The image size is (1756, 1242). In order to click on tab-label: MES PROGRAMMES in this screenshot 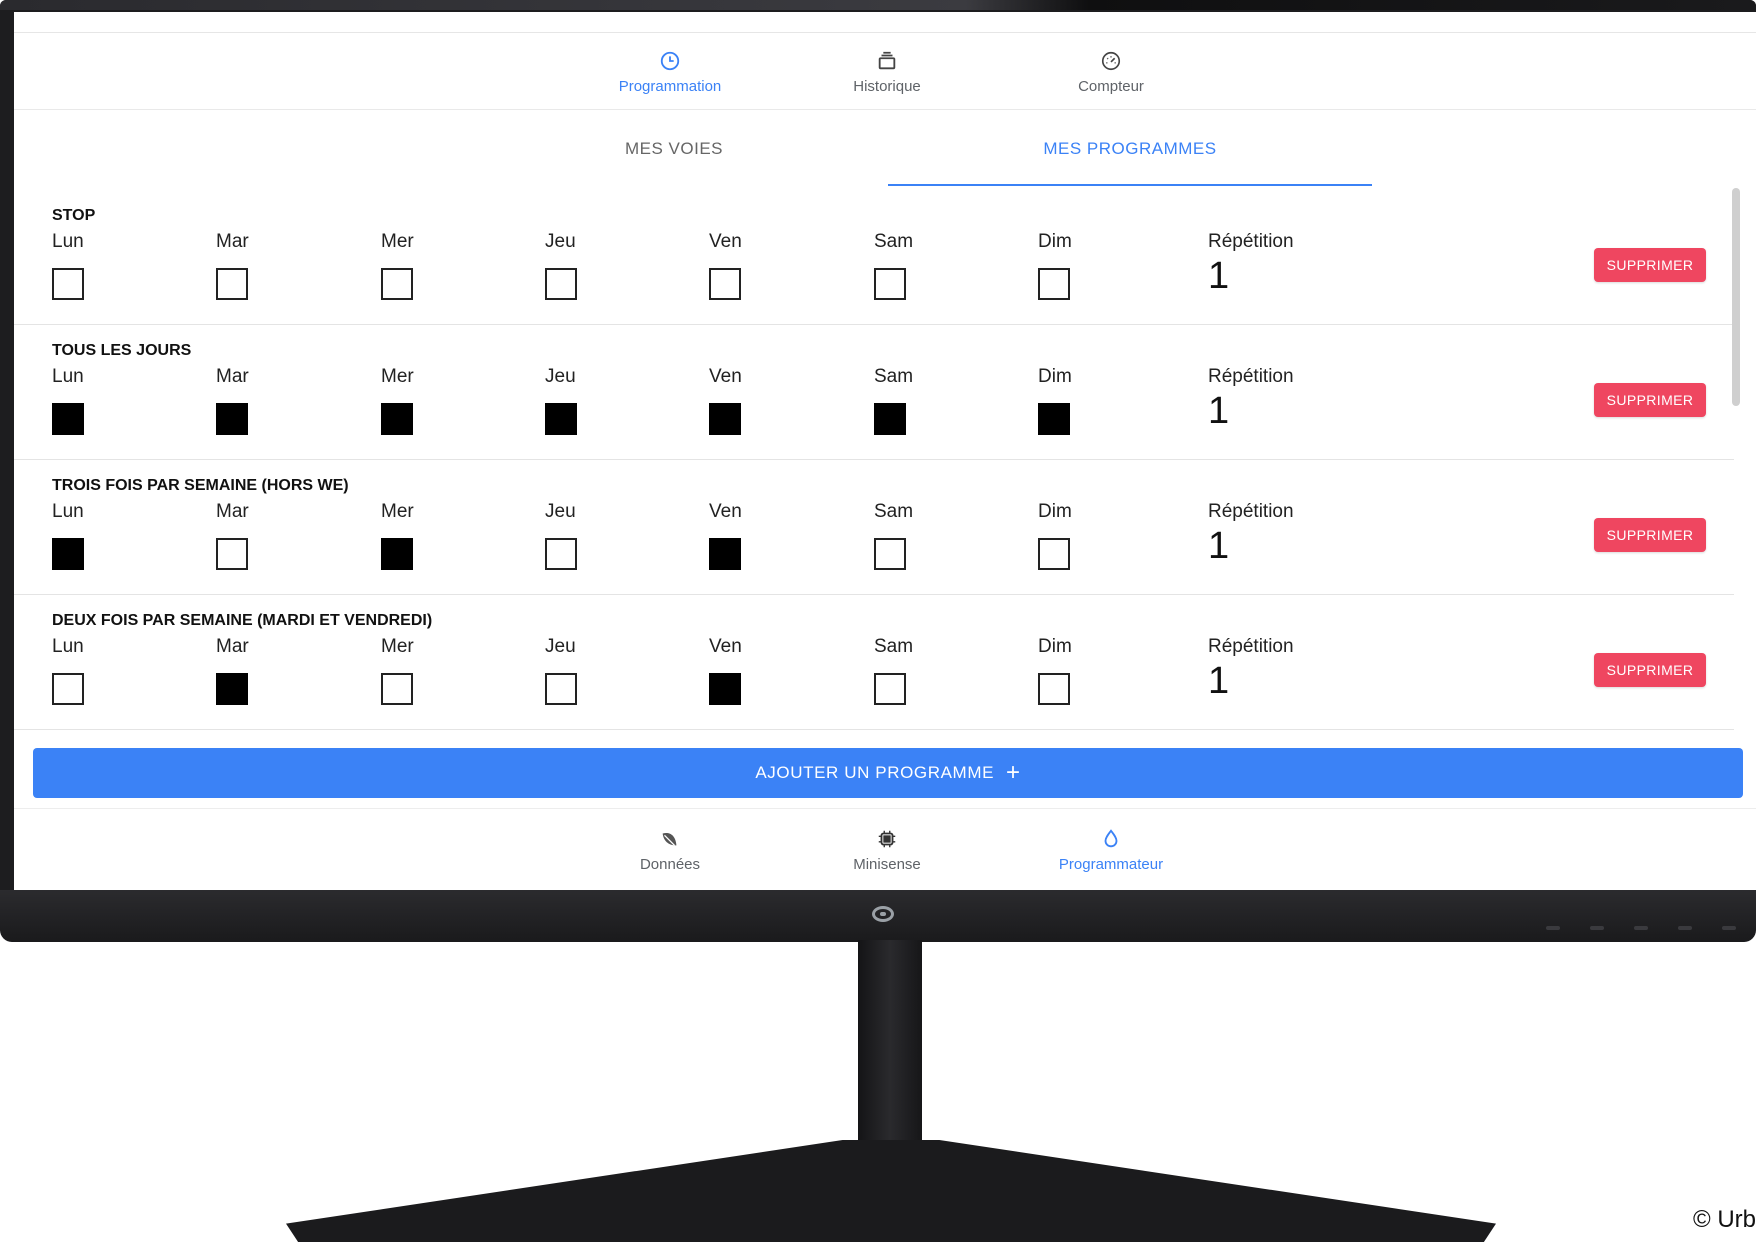, I will do `click(1130, 148)`.